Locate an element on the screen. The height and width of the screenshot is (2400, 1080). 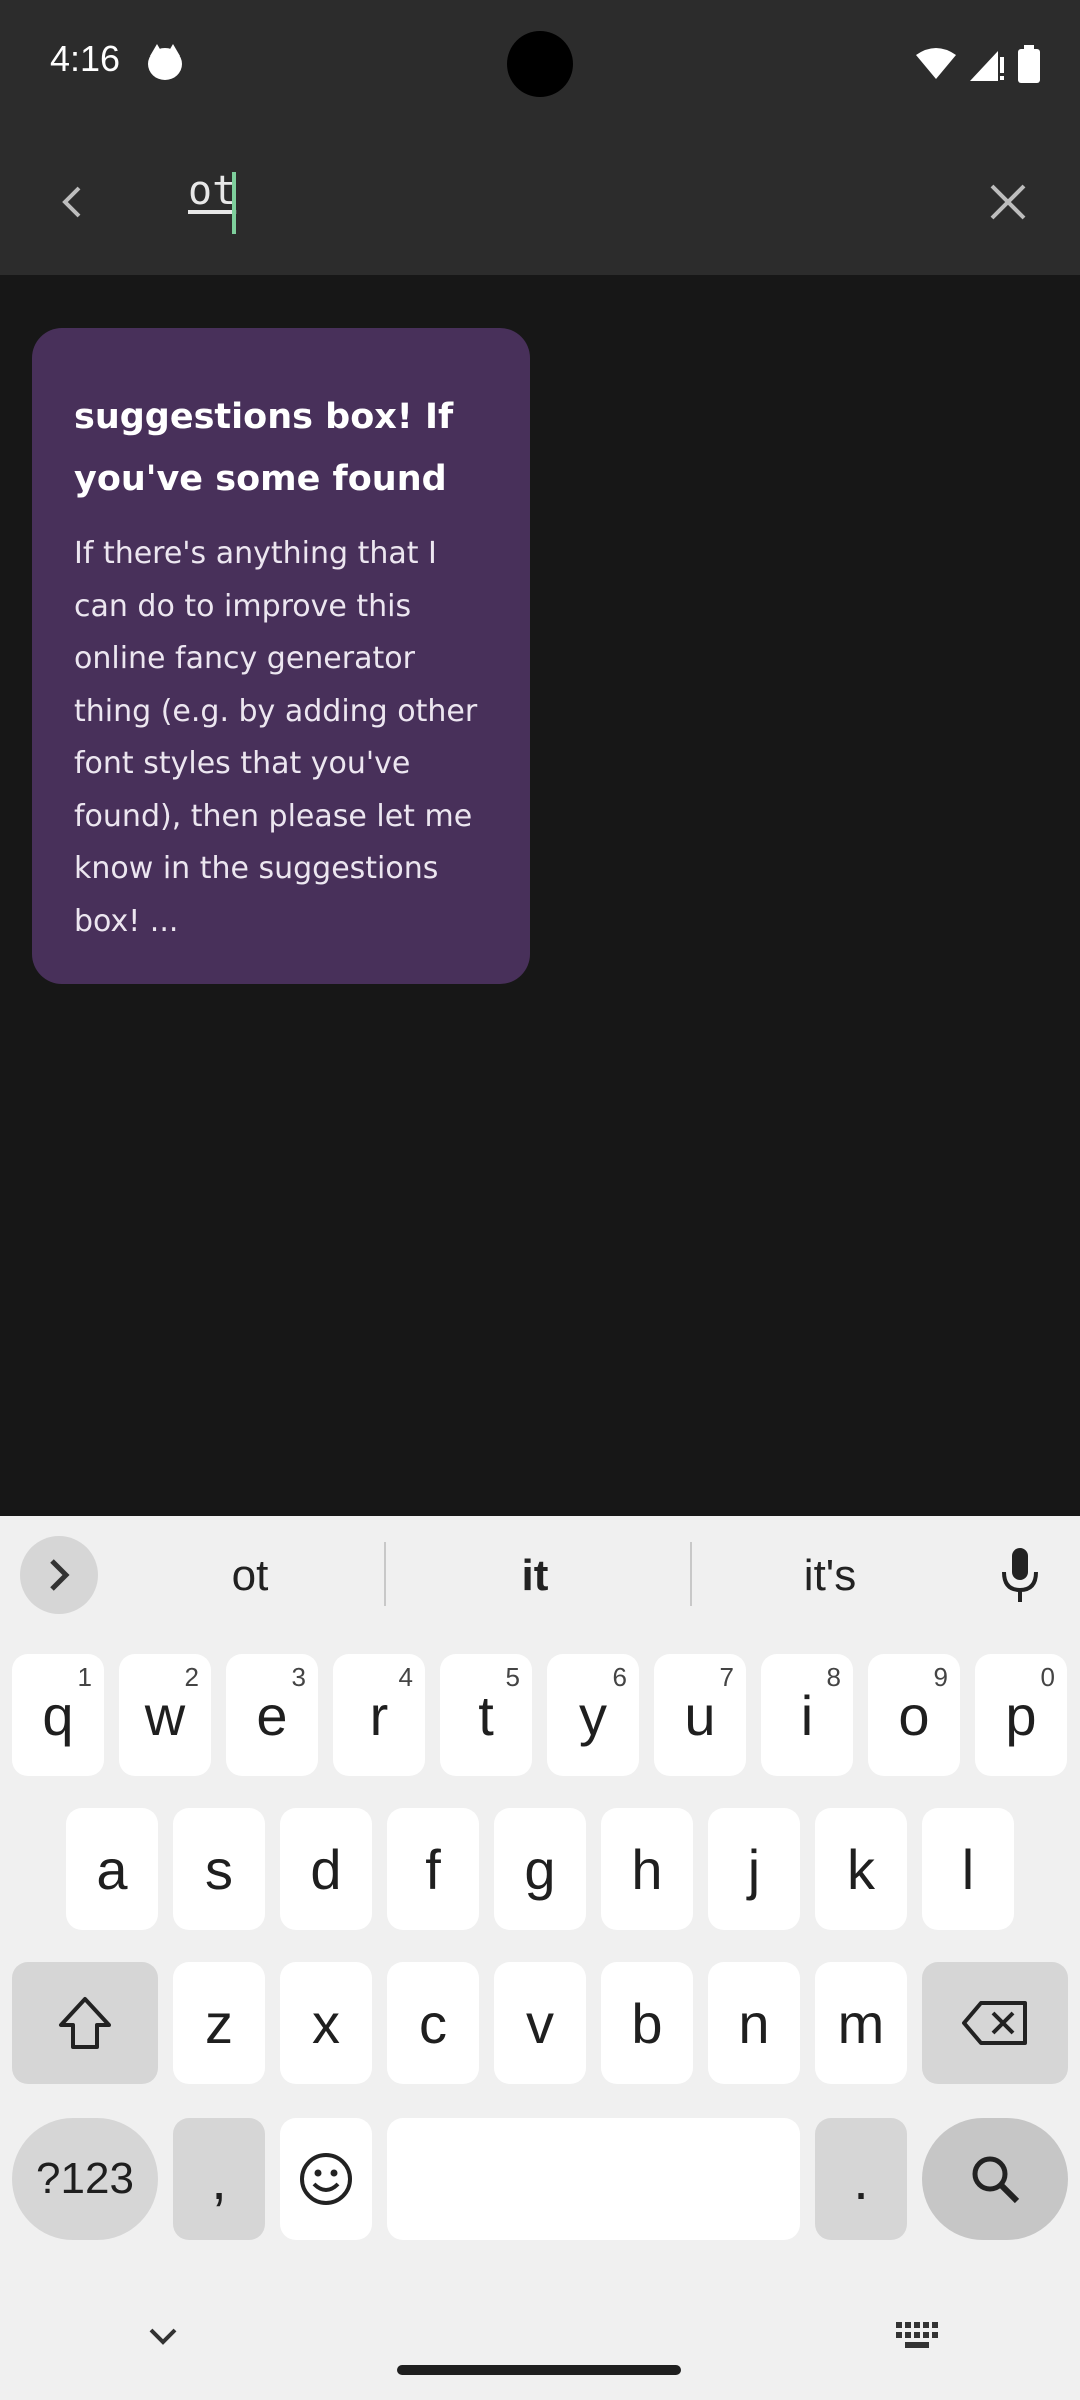
key-h: h is located at coordinates (647, 1869).